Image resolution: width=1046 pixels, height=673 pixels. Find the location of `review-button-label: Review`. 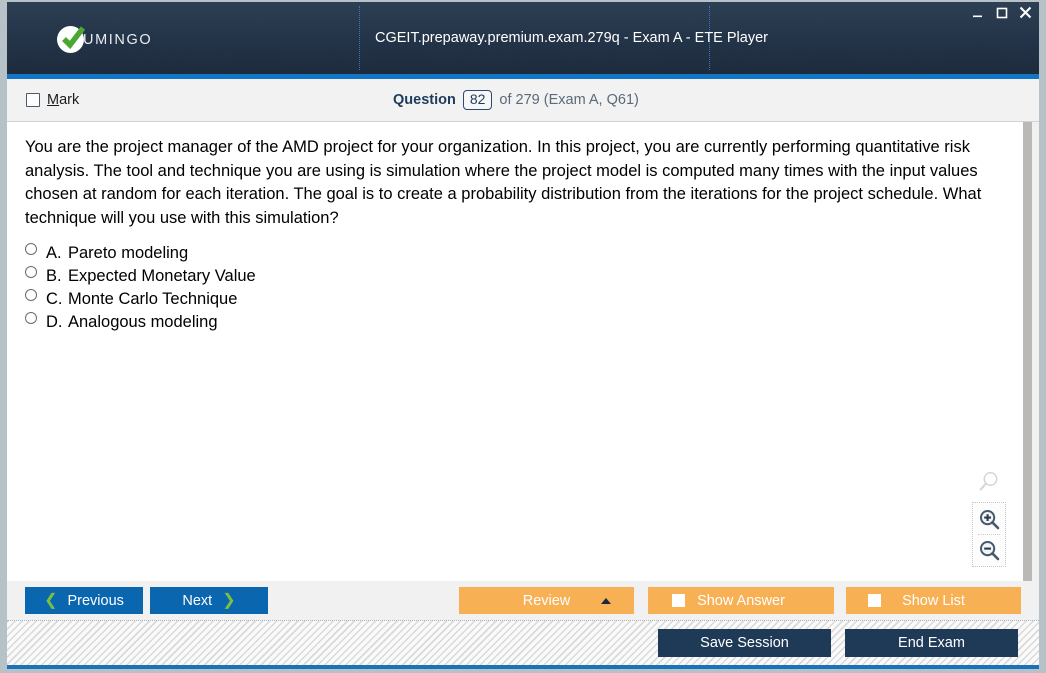

review-button-label: Review is located at coordinates (546, 600).